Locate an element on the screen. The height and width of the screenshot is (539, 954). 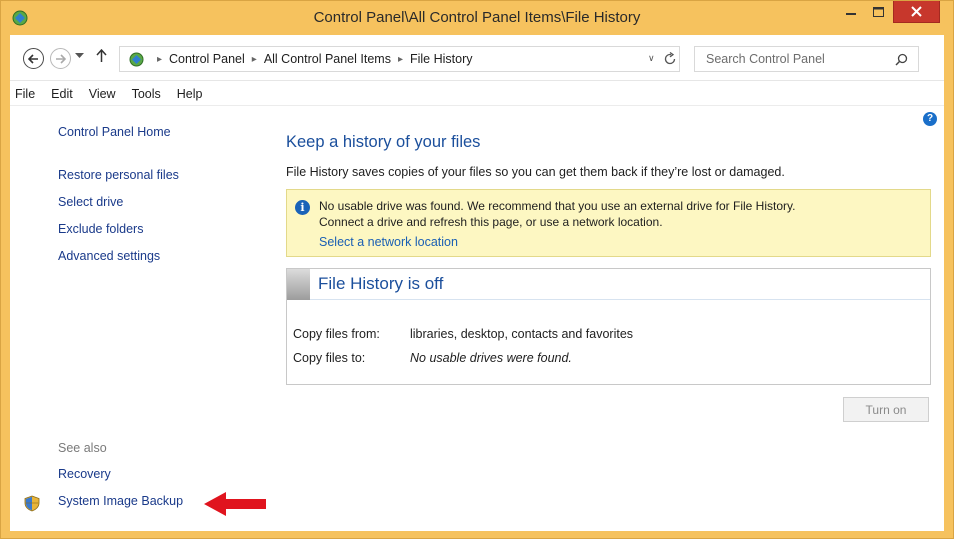
close-icon is located at coordinates (916, 11).